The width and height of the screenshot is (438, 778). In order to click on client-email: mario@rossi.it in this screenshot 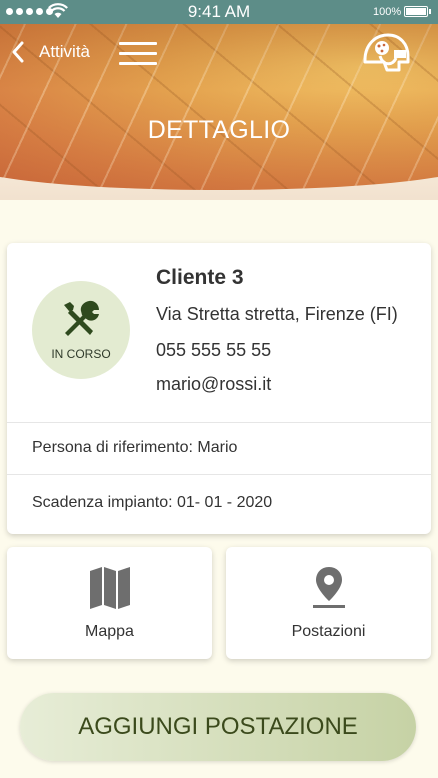, I will do `click(213, 384)`.